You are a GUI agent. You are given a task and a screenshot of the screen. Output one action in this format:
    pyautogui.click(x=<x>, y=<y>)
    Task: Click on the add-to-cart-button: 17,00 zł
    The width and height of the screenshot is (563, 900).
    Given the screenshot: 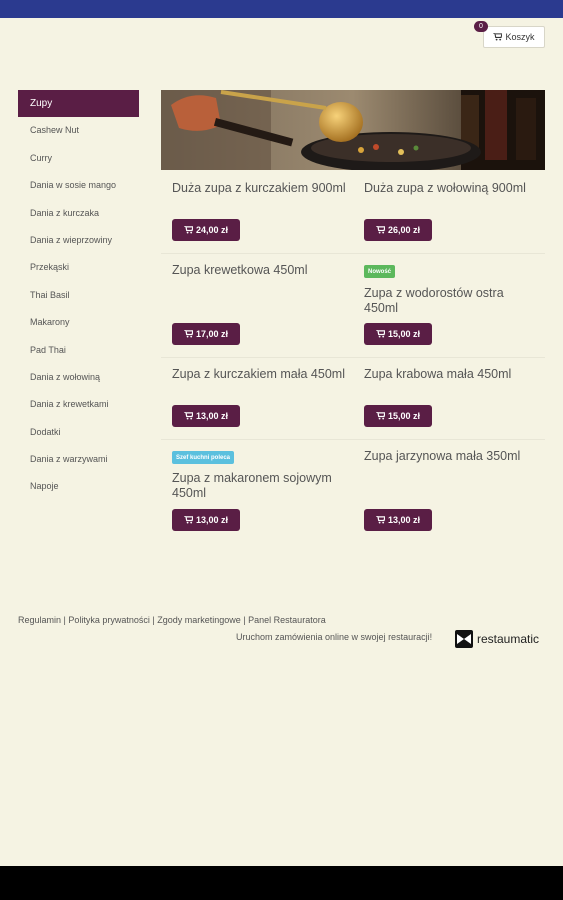 What is the action you would take?
    pyautogui.click(x=206, y=334)
    